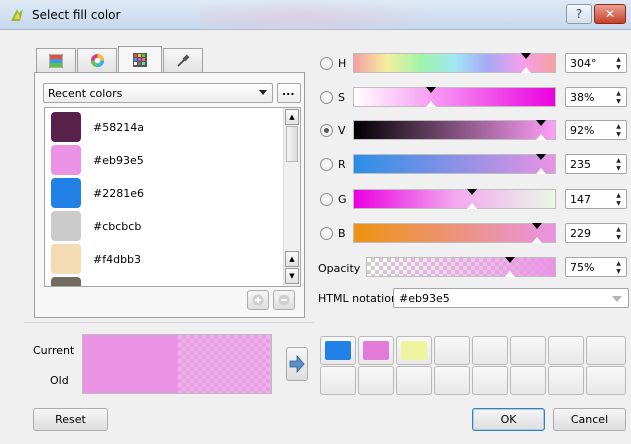 Image resolution: width=631 pixels, height=444 pixels. What do you see at coordinates (118, 193) in the screenshot?
I see `color-hex-label: #2281e6` at bounding box center [118, 193].